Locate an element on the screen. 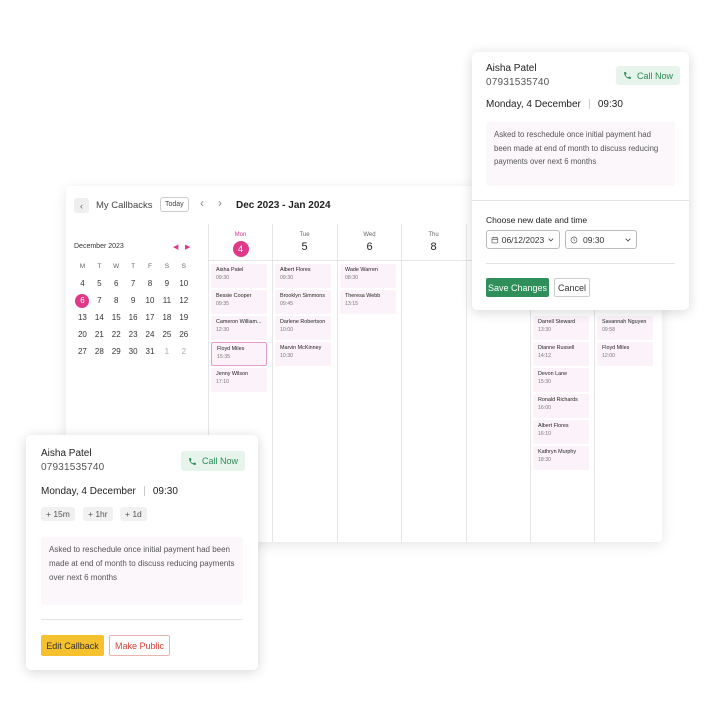 The height and width of the screenshot is (720, 720). mini-day: 31 is located at coordinates (150, 352).